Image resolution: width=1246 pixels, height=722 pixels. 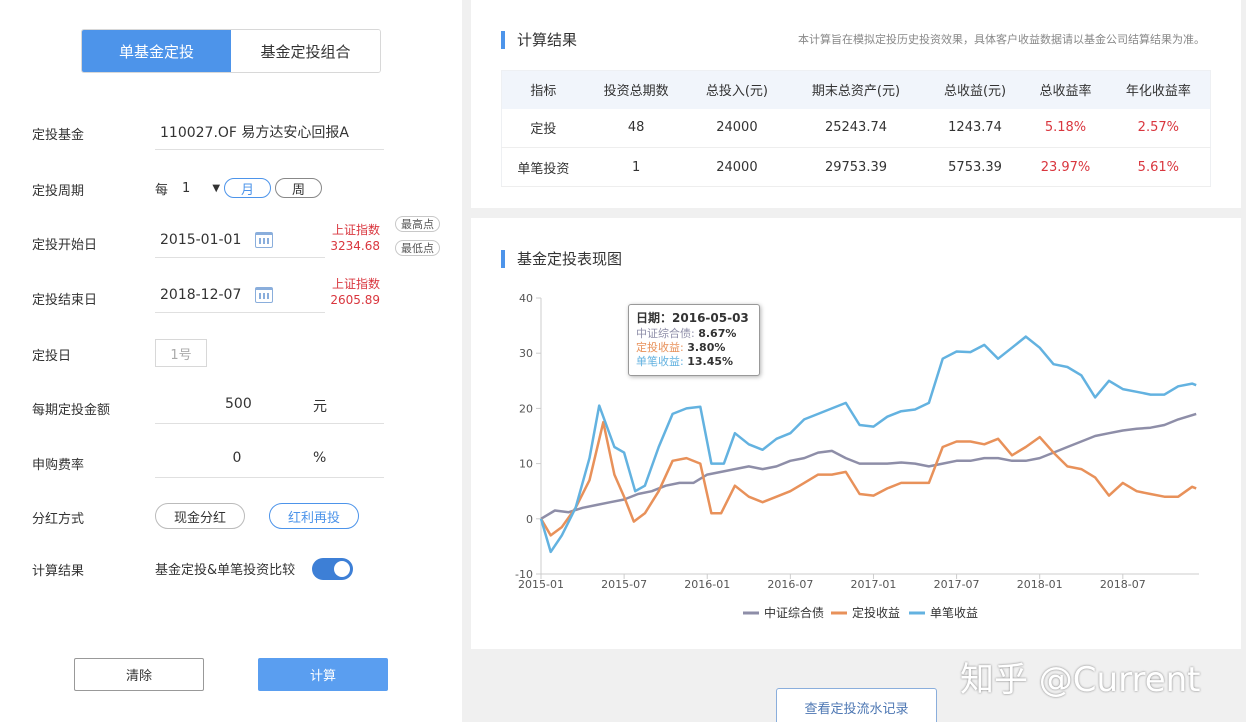 I want to click on header-cell: 期末总资产(元), so click(x=856, y=89).